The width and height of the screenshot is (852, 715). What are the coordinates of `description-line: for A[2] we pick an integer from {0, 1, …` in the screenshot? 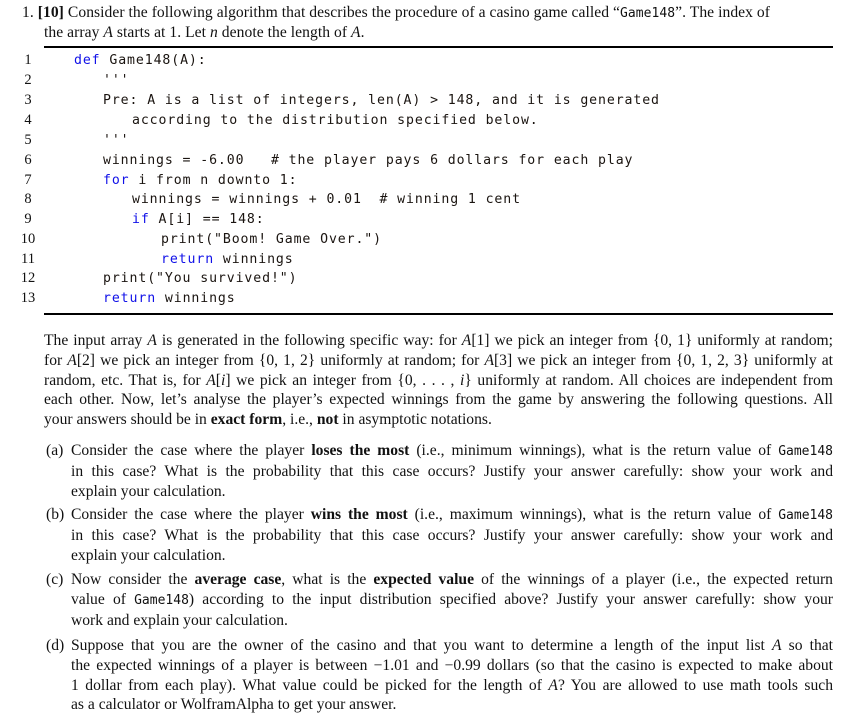 It's located at (438, 360).